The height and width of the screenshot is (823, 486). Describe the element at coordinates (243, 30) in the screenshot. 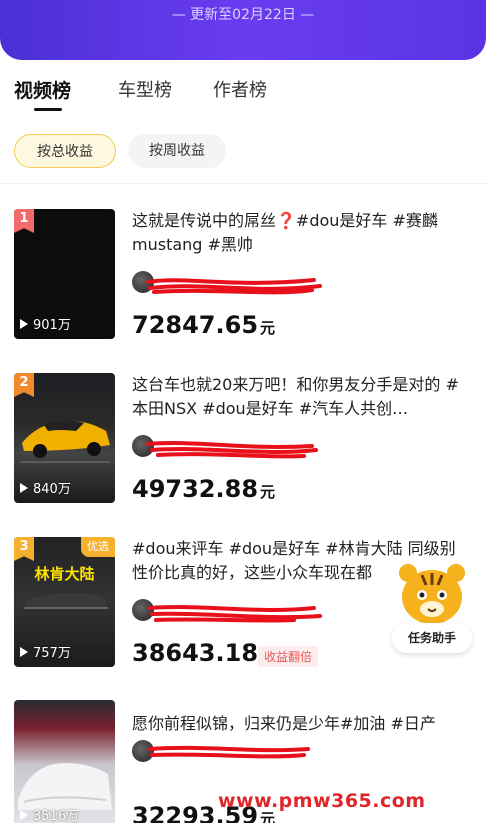

I see `header-banner: — 更新至02月22日 —` at that location.